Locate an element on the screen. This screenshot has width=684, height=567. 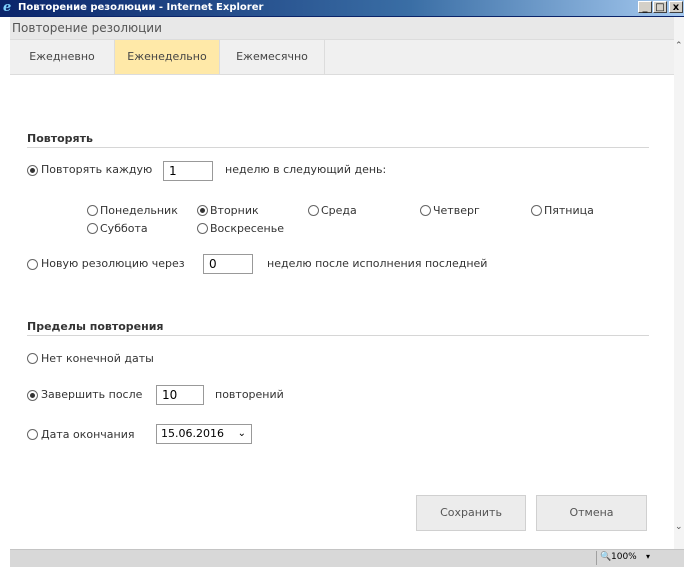
repeat-section-title: Повторять is located at coordinates (60, 138).